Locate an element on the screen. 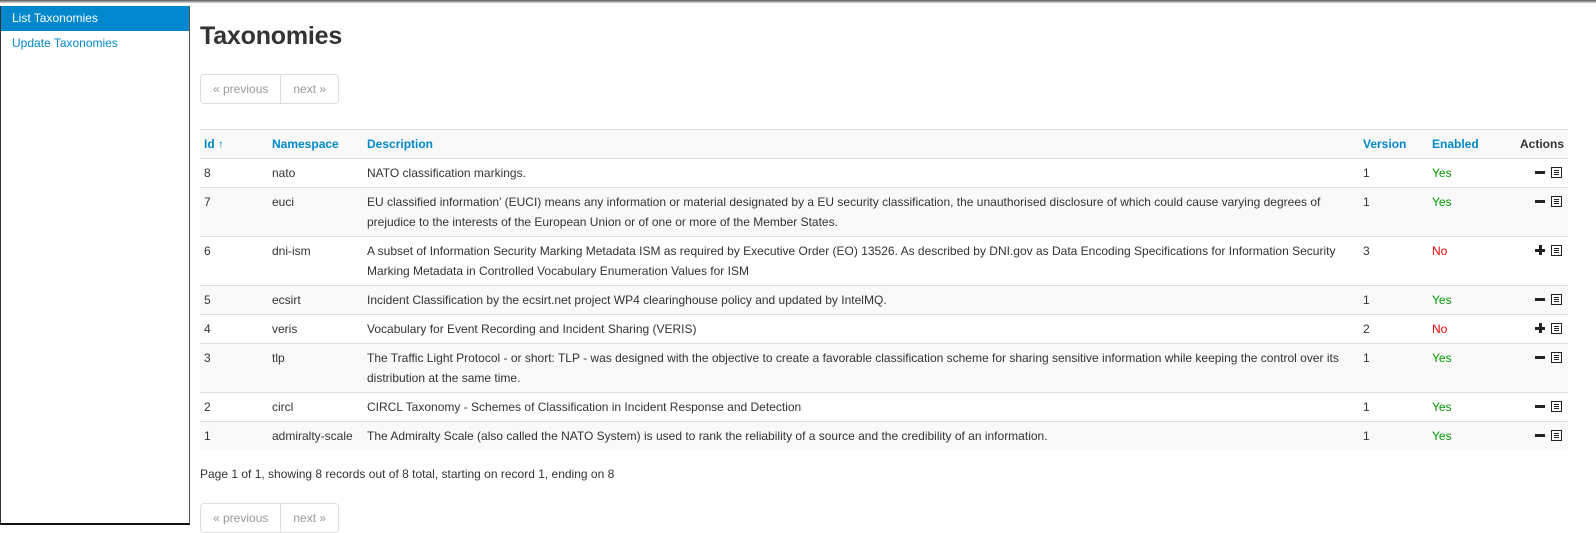 The image size is (1596, 533). cell-id: 8 is located at coordinates (207, 173).